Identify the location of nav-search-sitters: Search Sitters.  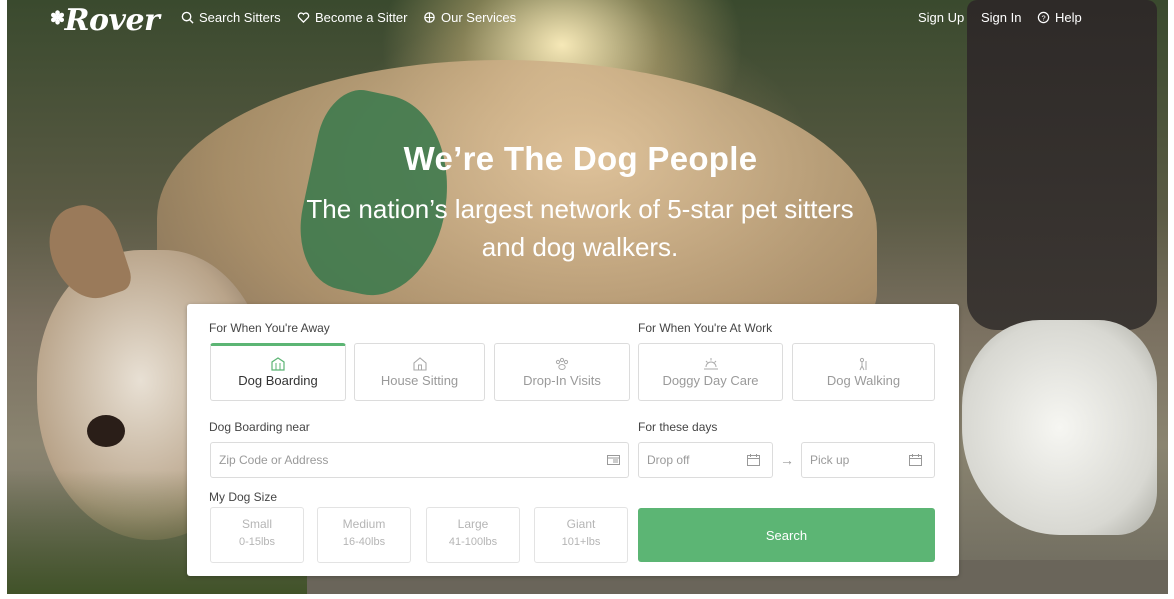
(231, 17).